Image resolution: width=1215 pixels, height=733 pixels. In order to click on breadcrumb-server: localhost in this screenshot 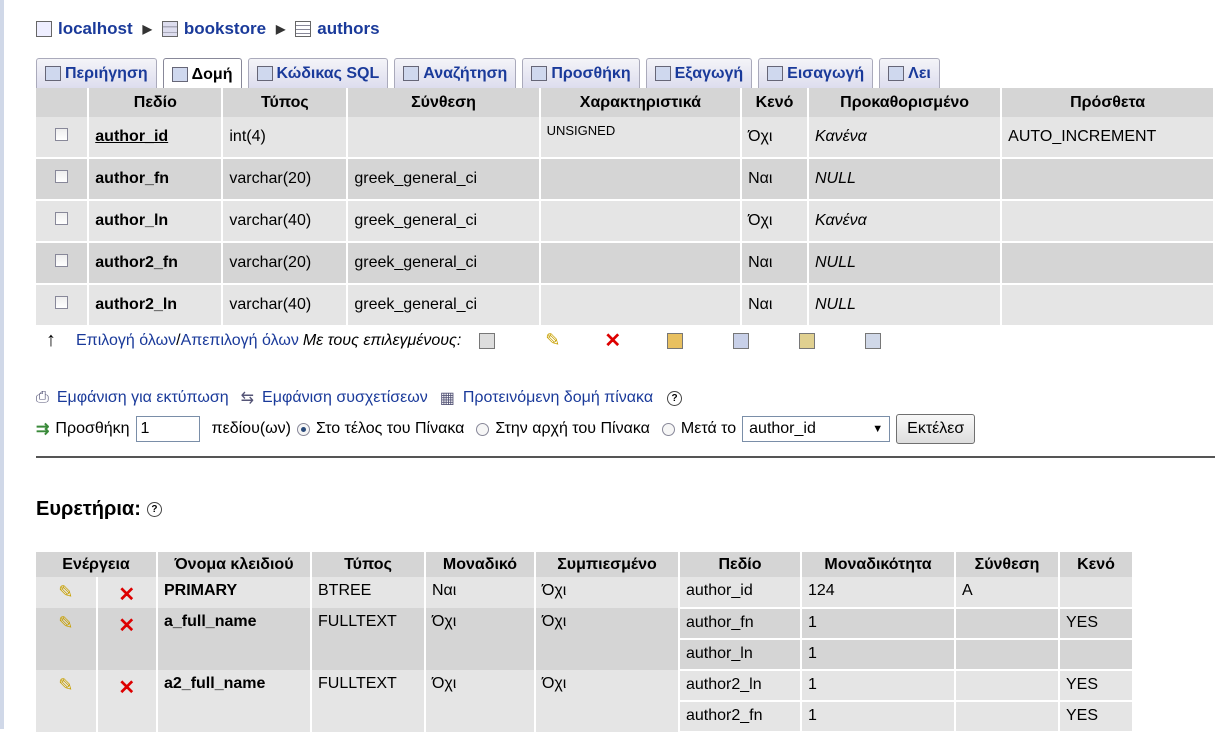, I will do `click(95, 29)`.